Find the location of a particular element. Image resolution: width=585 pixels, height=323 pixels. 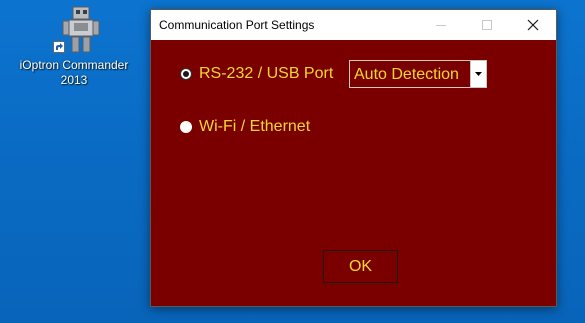

port-select-value: Auto Detection is located at coordinates (406, 74).